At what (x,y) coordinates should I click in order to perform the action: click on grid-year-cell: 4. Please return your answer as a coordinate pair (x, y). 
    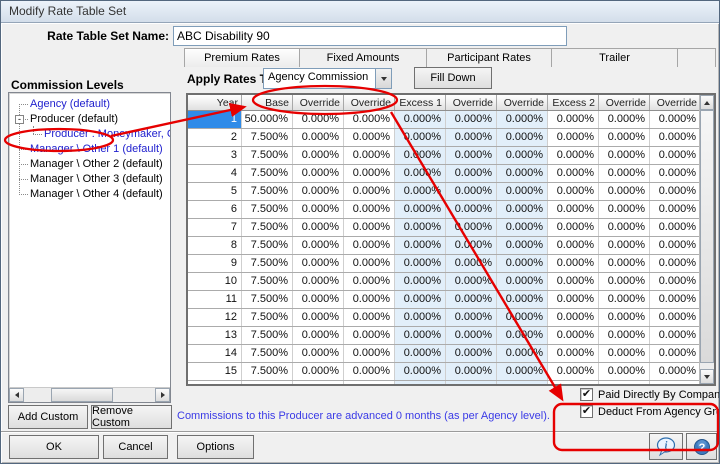
    Looking at the image, I should click on (215, 173).